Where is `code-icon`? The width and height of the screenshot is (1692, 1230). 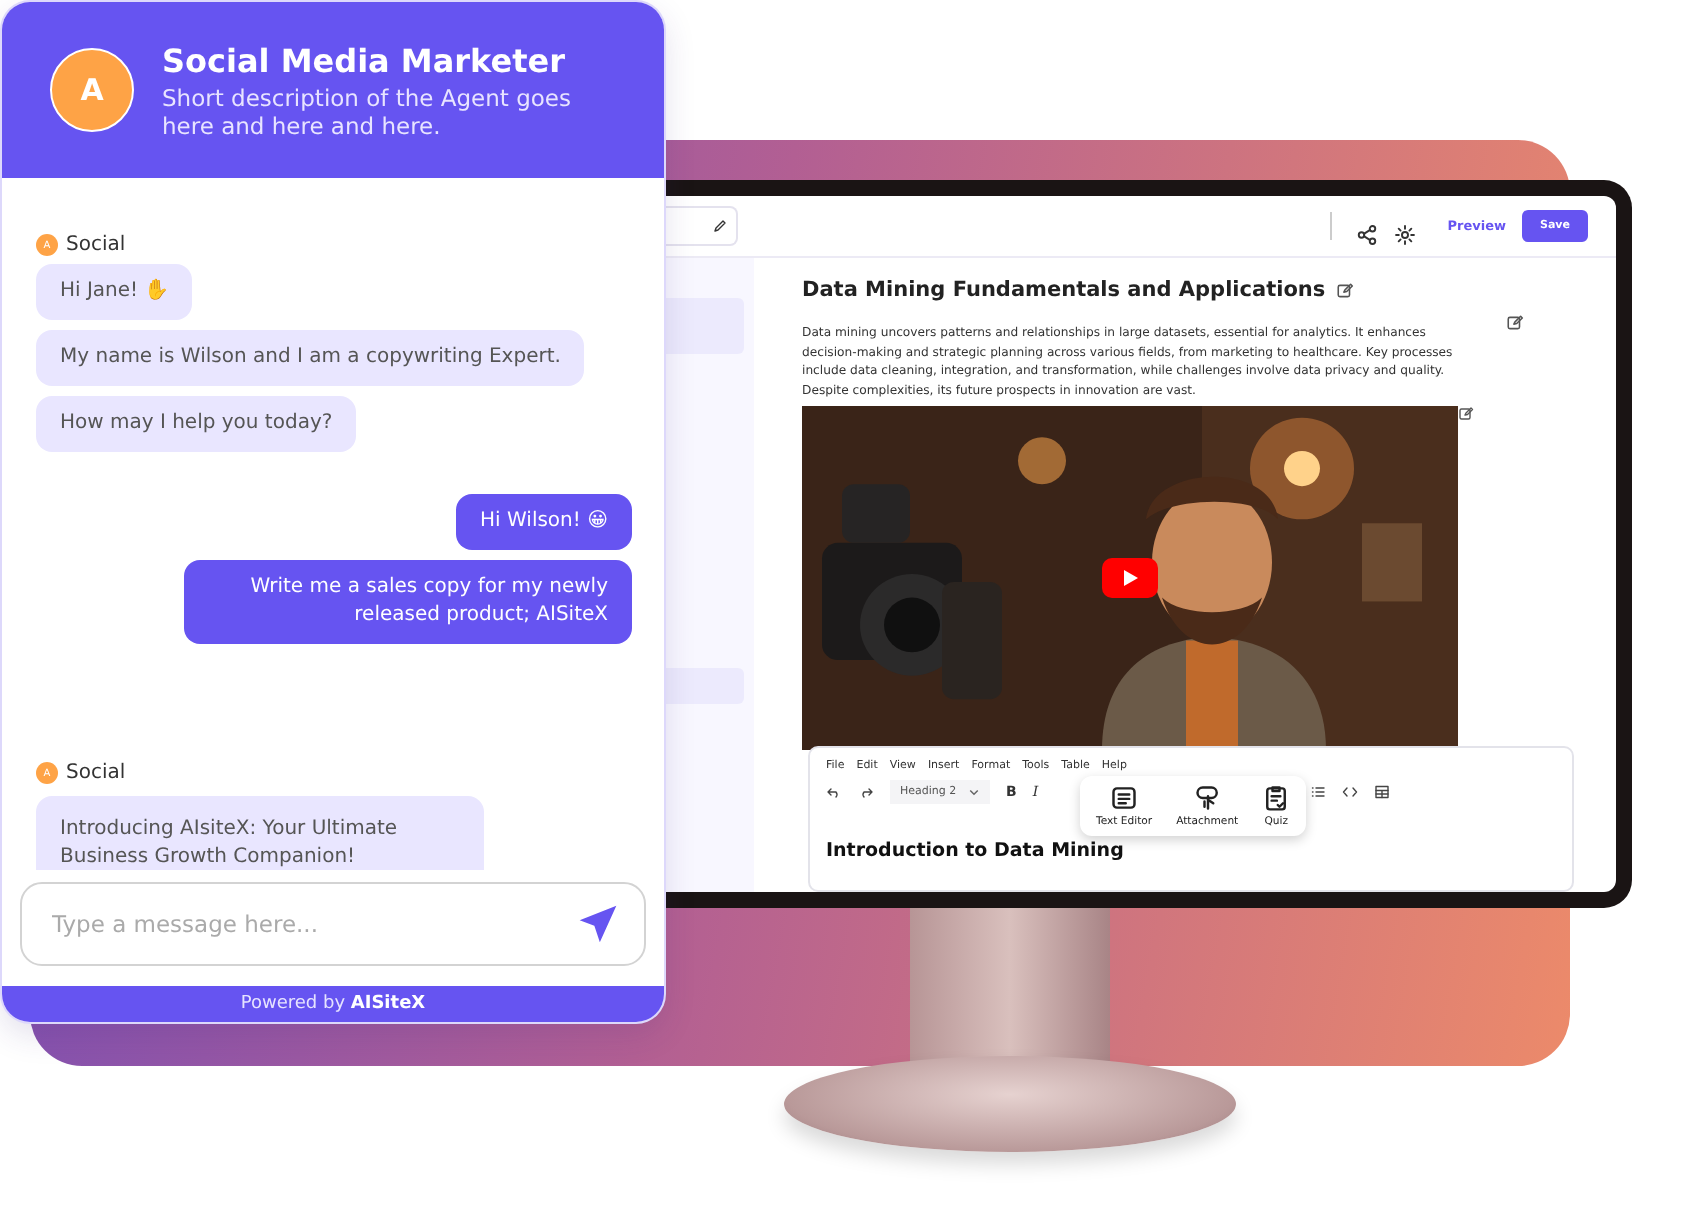 code-icon is located at coordinates (1350, 792).